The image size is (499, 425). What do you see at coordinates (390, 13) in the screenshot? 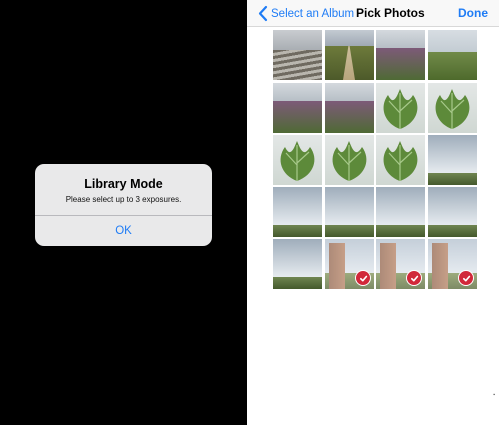
I see `page-title: Pick Photos` at bounding box center [390, 13].